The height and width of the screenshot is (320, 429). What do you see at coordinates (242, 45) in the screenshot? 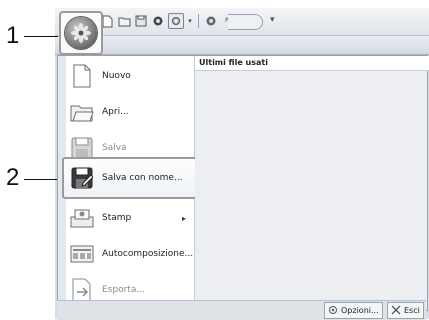
I see `ribbon-strip` at bounding box center [242, 45].